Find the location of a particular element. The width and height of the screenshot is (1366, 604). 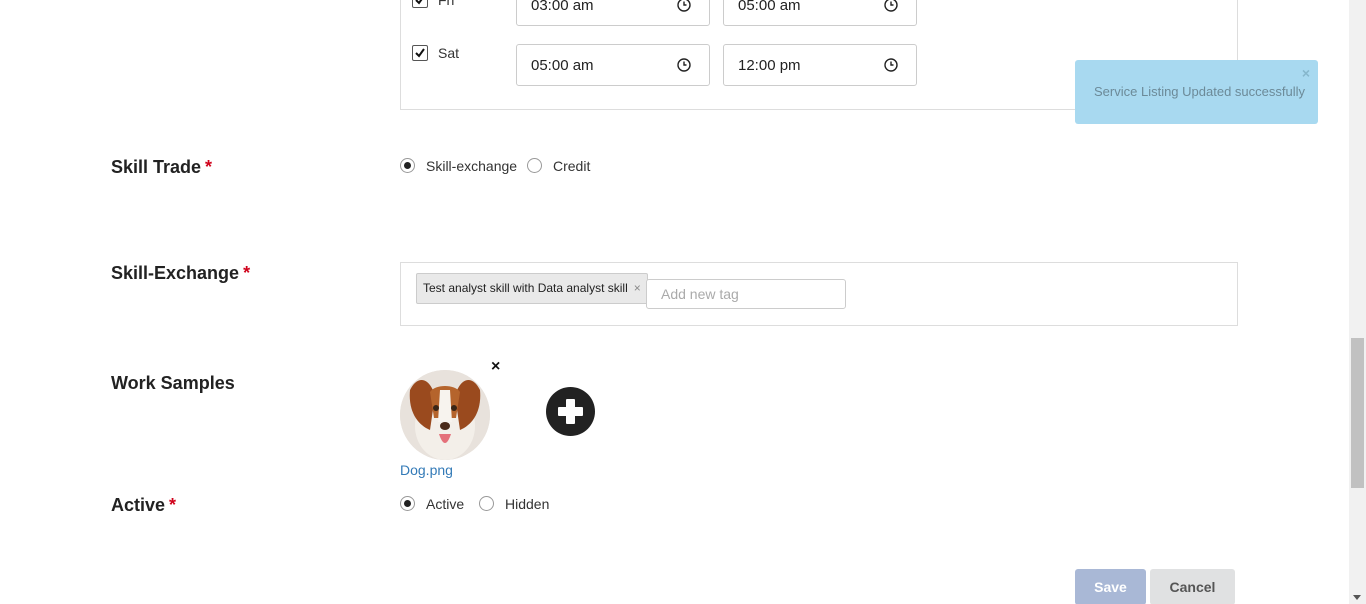

radio-active is located at coordinates (407, 503).